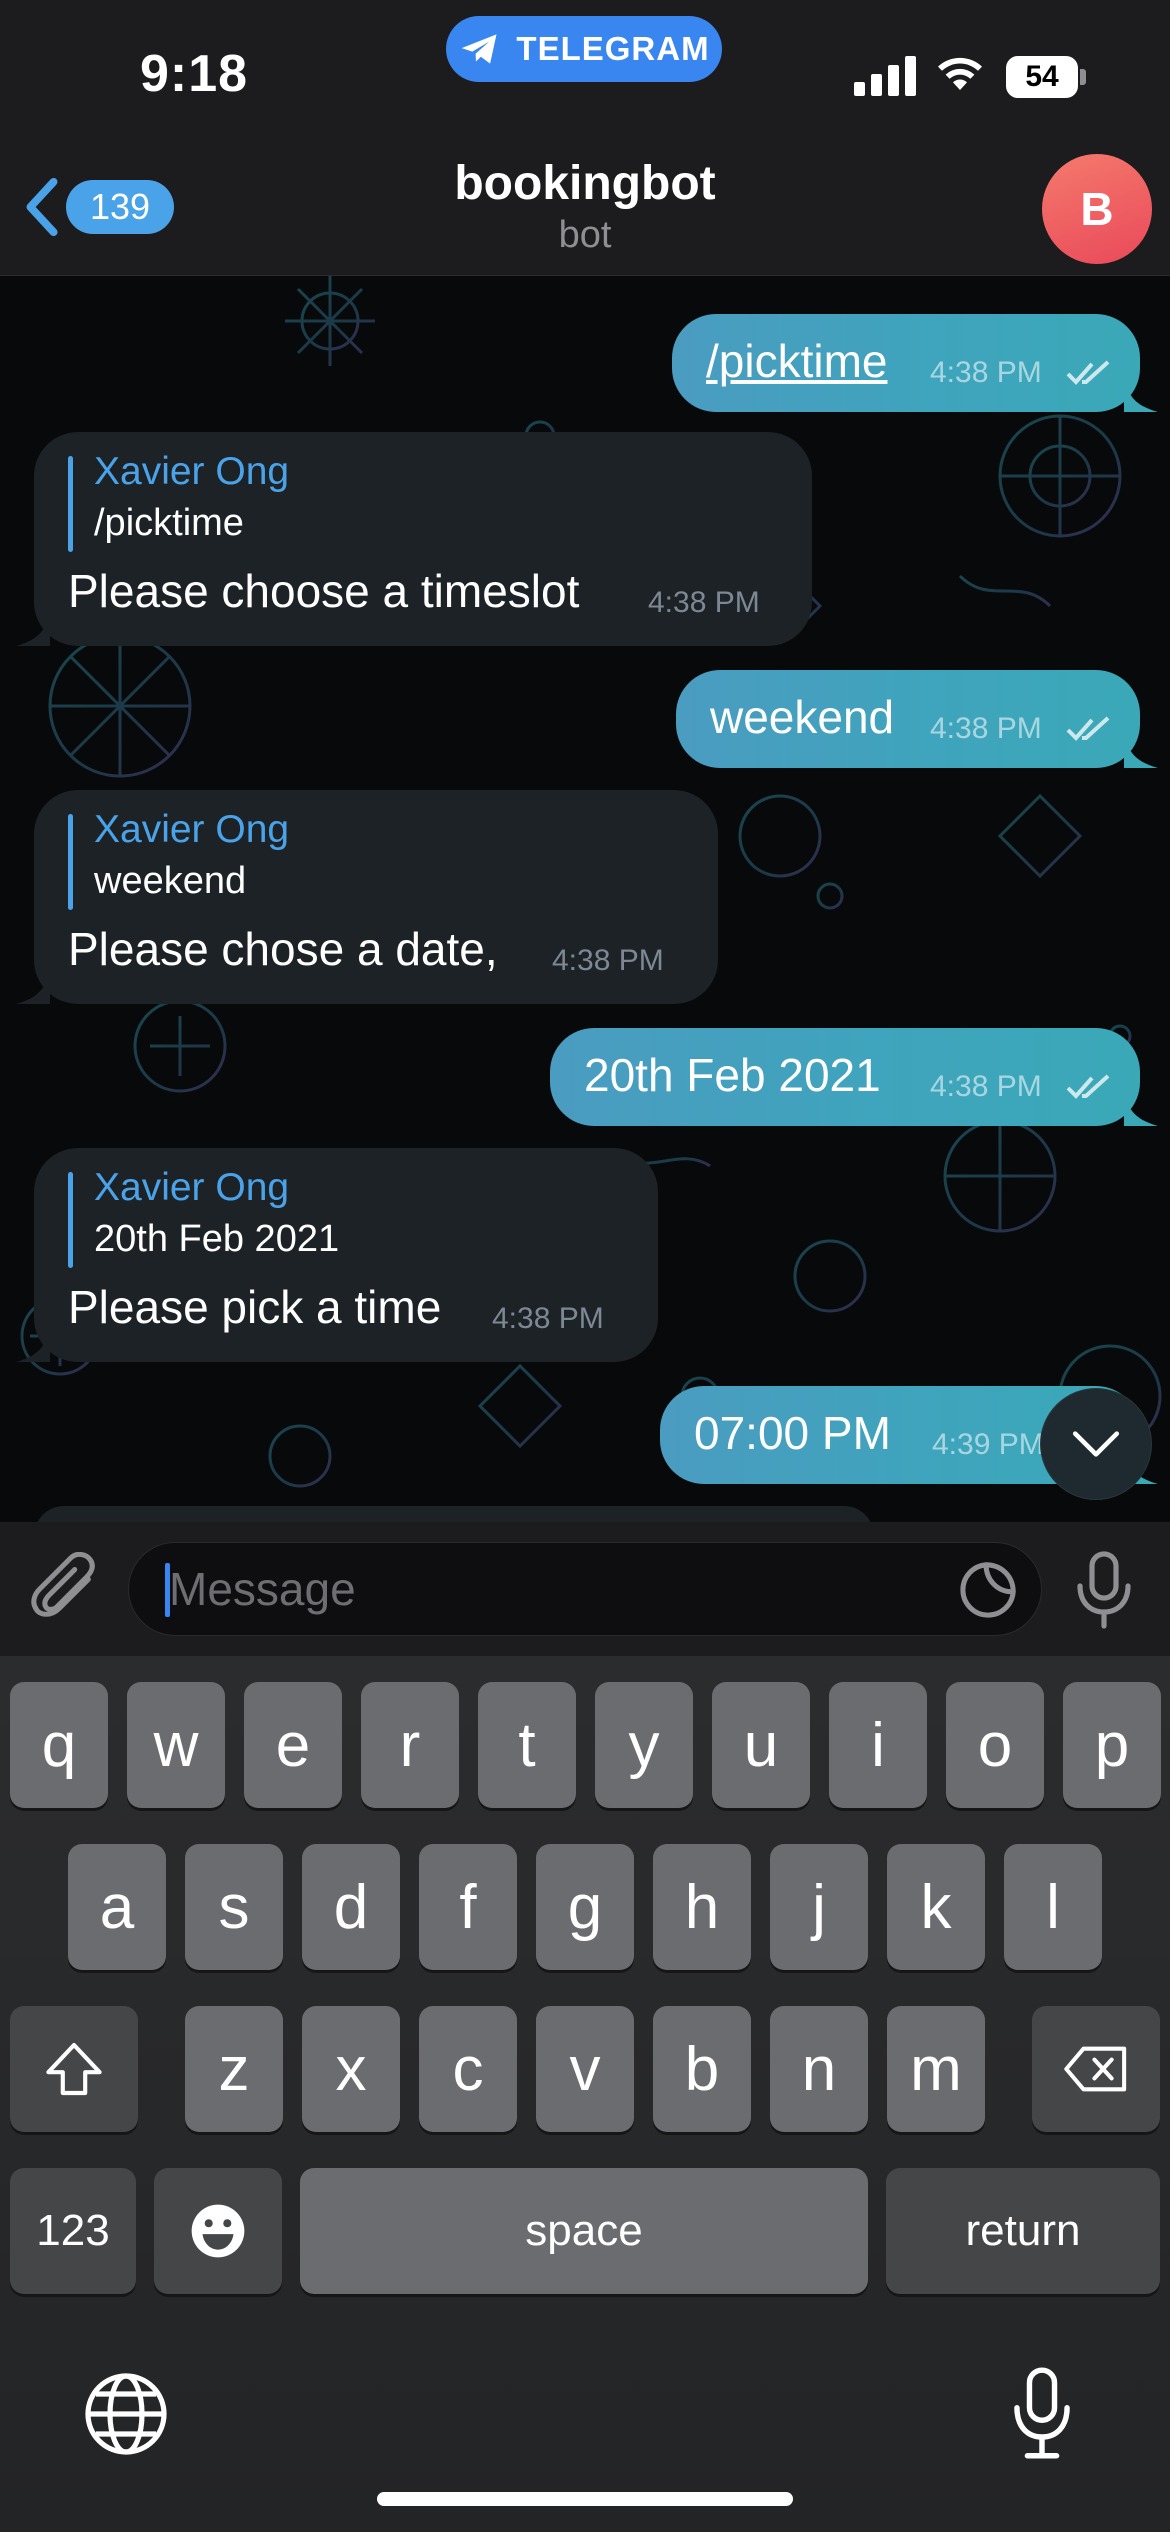  Describe the element at coordinates (988, 1590) in the screenshot. I see `sticker-icon` at that location.